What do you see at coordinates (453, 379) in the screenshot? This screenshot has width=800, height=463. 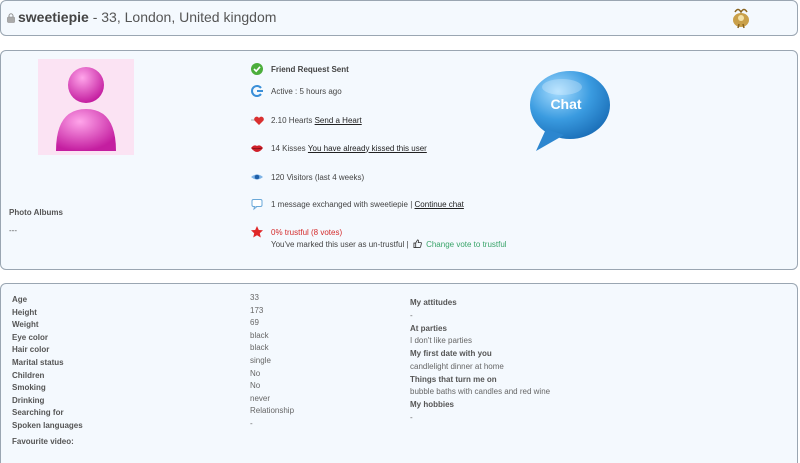 I see `heading-turn-ons: Things that turn me on` at bounding box center [453, 379].